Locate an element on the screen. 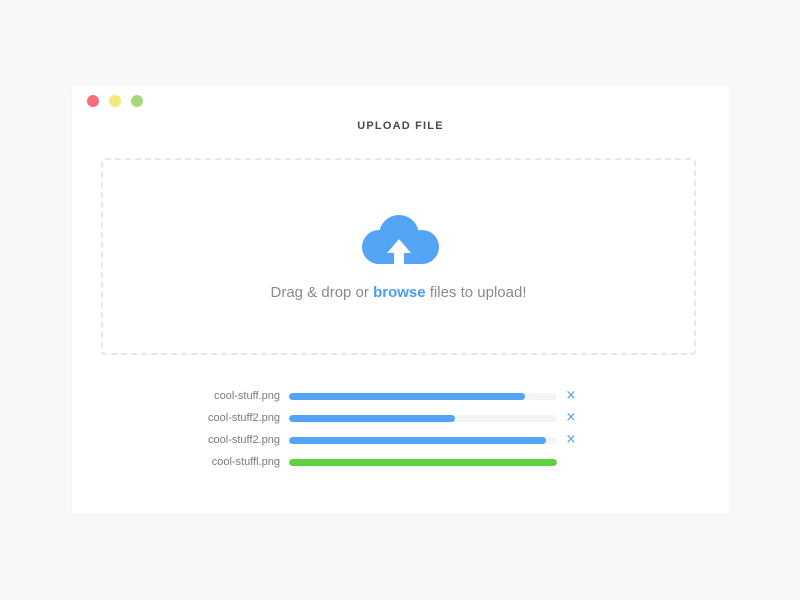  file-row: cool-stuffl.png is located at coordinates (400, 463).